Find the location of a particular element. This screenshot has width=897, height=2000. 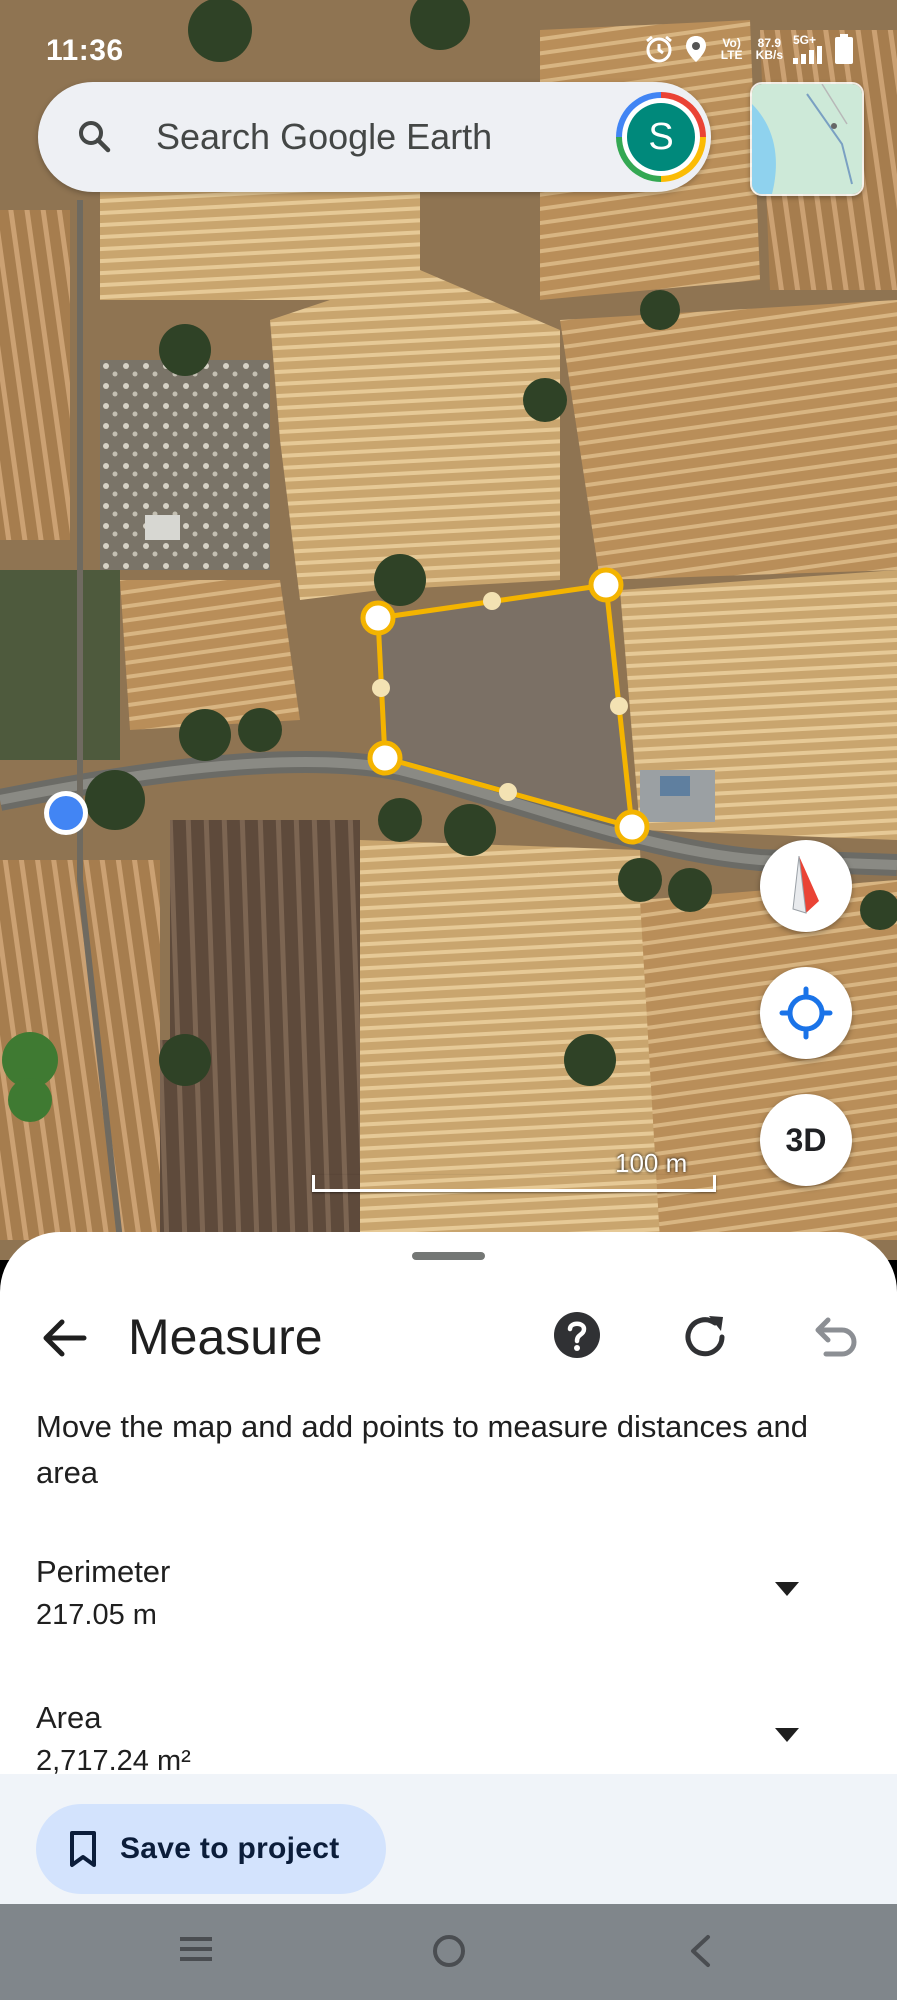

minimap-icon is located at coordinates (807, 139).